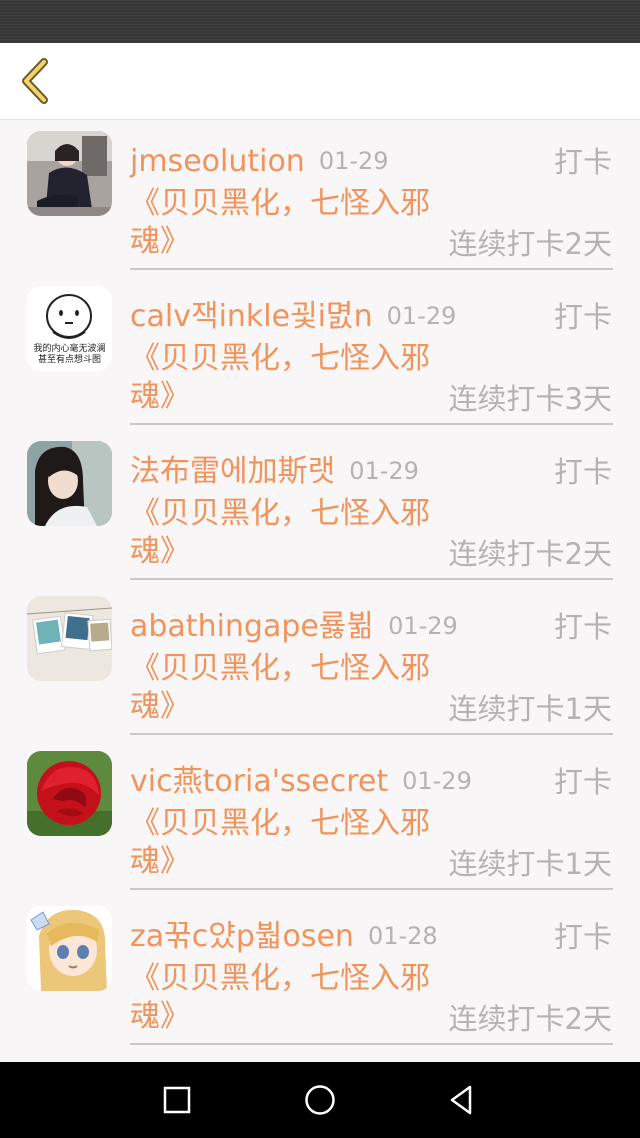  What do you see at coordinates (530, 399) in the screenshot?
I see `streak-text: 连续打卡3天` at bounding box center [530, 399].